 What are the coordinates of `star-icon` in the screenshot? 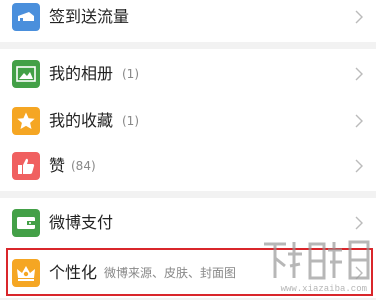 It's located at (26, 121).